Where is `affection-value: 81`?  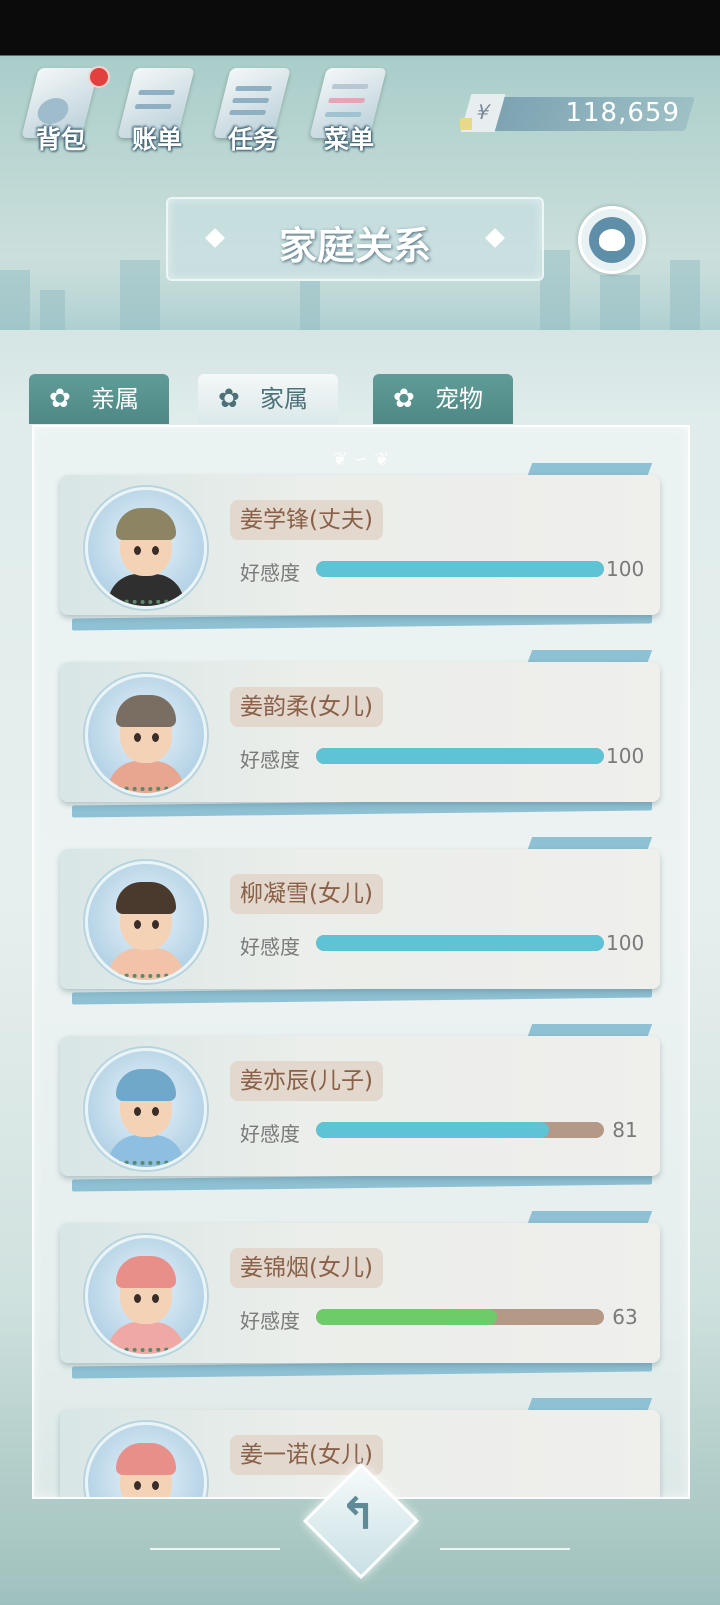
affection-value: 81 is located at coordinates (625, 1130).